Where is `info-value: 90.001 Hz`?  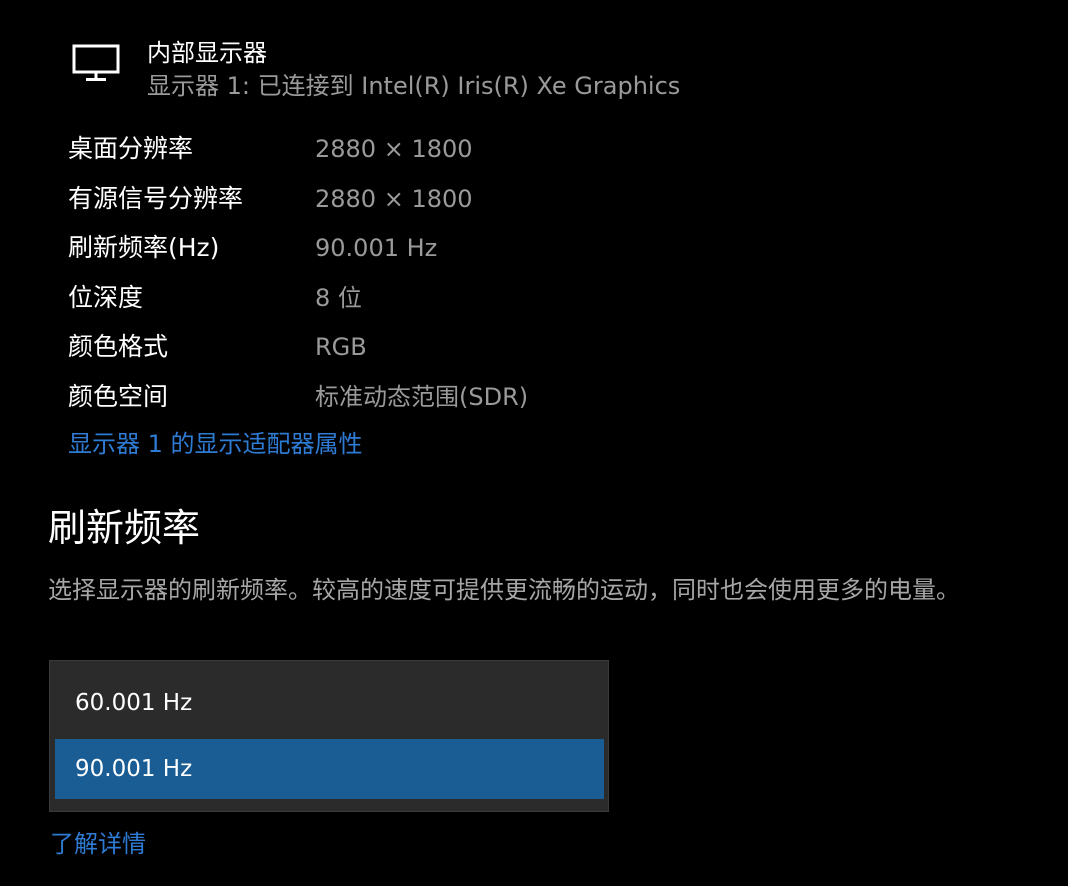 info-value: 90.001 Hz is located at coordinates (376, 248).